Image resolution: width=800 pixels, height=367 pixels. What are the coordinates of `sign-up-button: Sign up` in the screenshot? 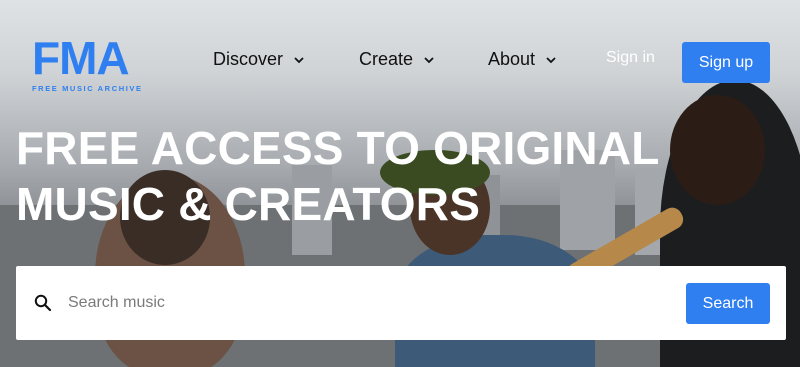 It's located at (726, 62).